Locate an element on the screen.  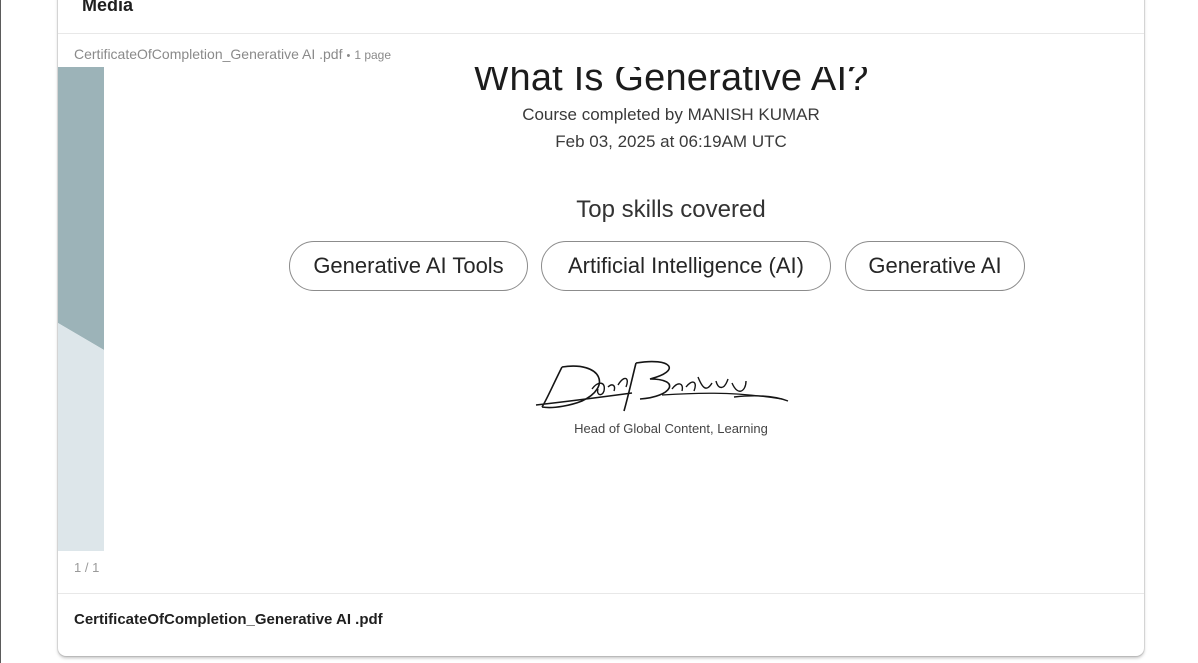
completed-by: Course completed by MANISH KUMAR is located at coordinates (671, 114).